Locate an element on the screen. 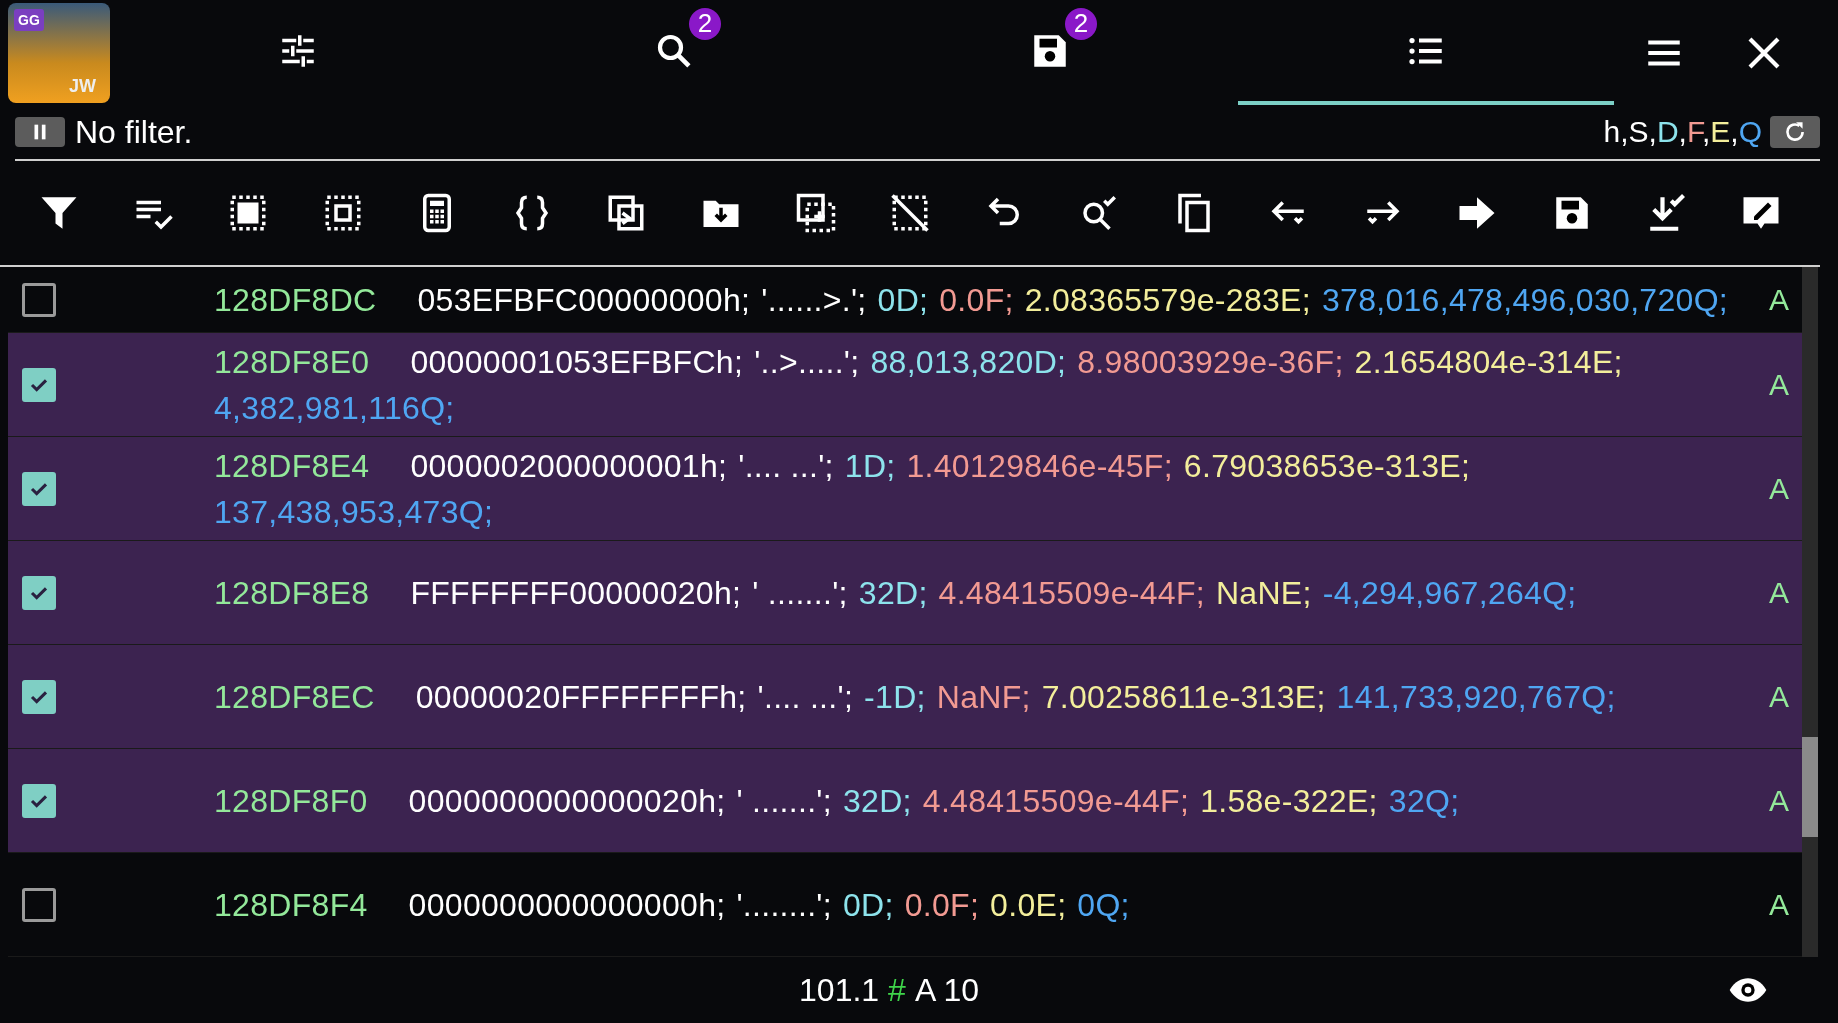 The image size is (1838, 1023). value-text: 88,013,820D; is located at coordinates (968, 362).